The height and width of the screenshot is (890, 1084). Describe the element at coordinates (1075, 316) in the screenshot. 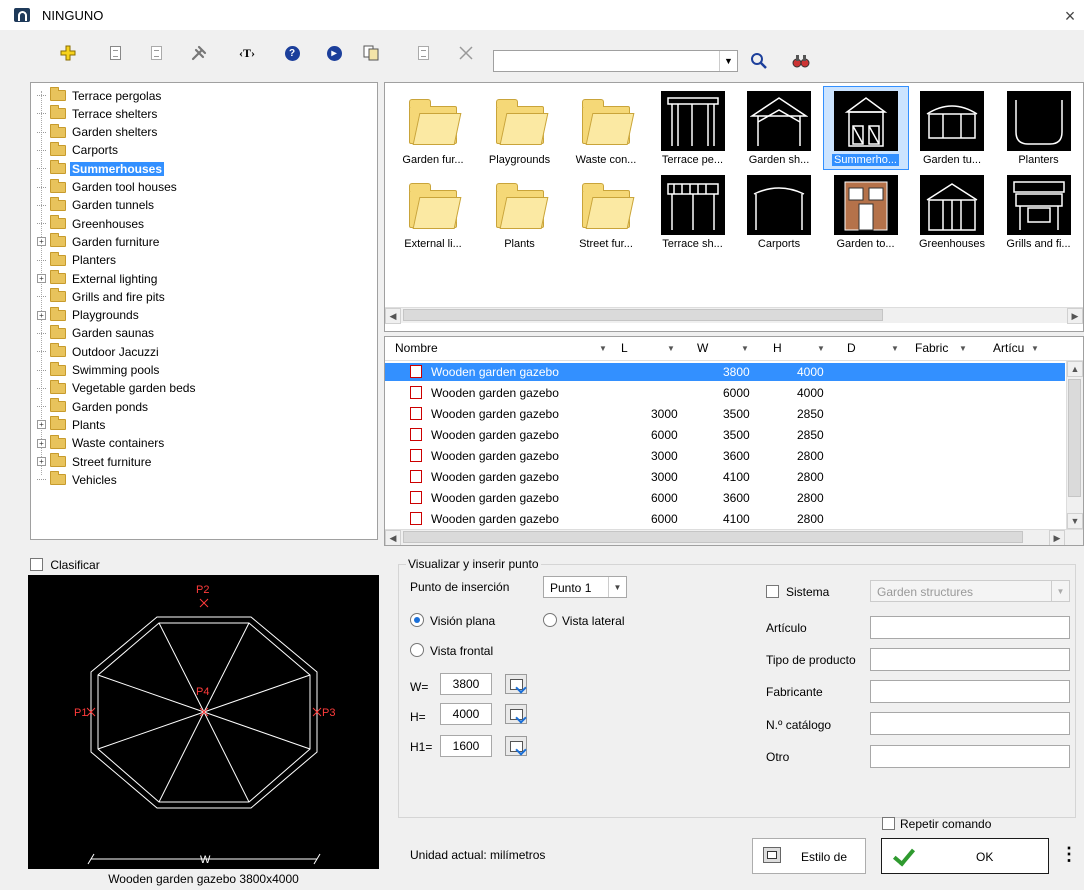

I see `scroll-right-icon: ▶` at that location.